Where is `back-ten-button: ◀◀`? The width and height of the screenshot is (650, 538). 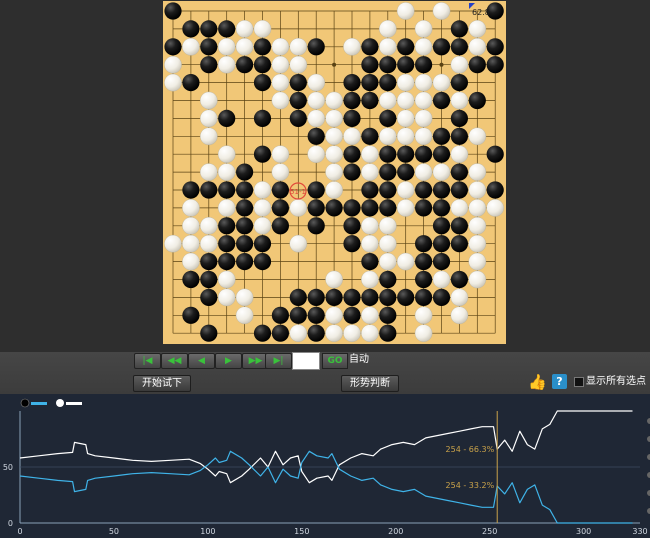 back-ten-button: ◀◀ is located at coordinates (174, 361).